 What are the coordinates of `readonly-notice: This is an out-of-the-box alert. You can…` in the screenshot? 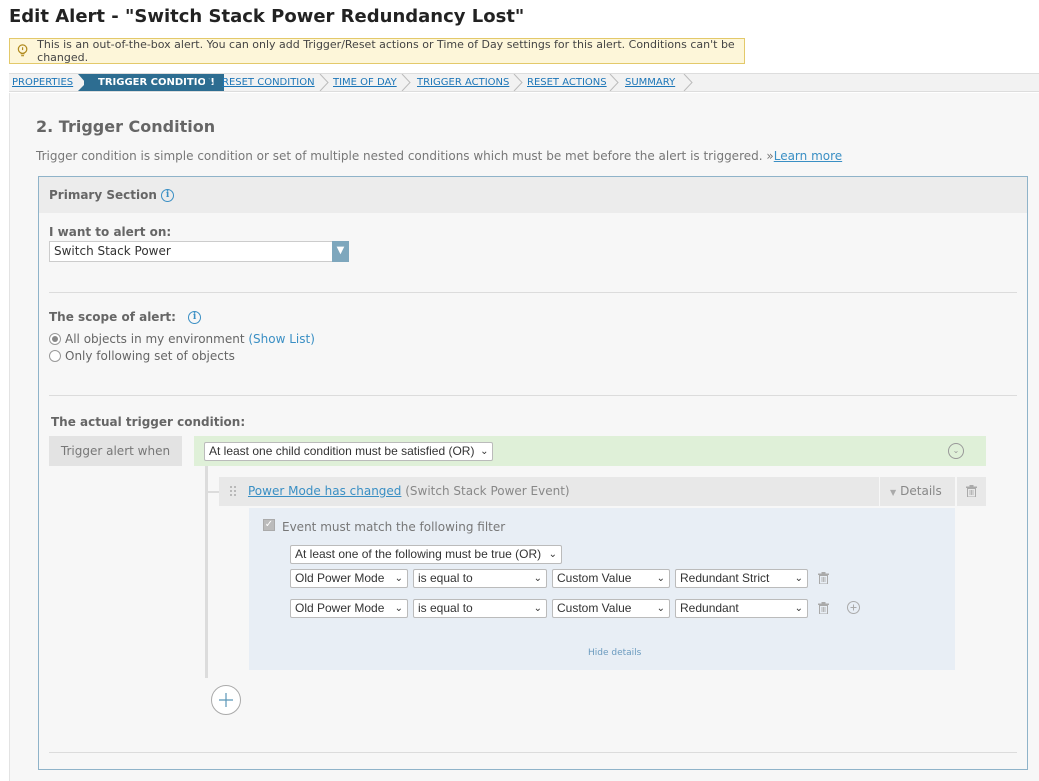 It's located at (377, 51).